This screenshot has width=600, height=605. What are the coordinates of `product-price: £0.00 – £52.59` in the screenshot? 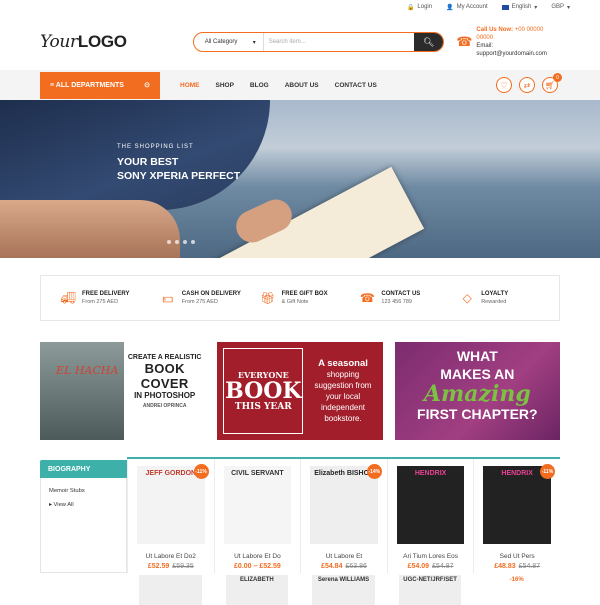 It's located at (257, 566).